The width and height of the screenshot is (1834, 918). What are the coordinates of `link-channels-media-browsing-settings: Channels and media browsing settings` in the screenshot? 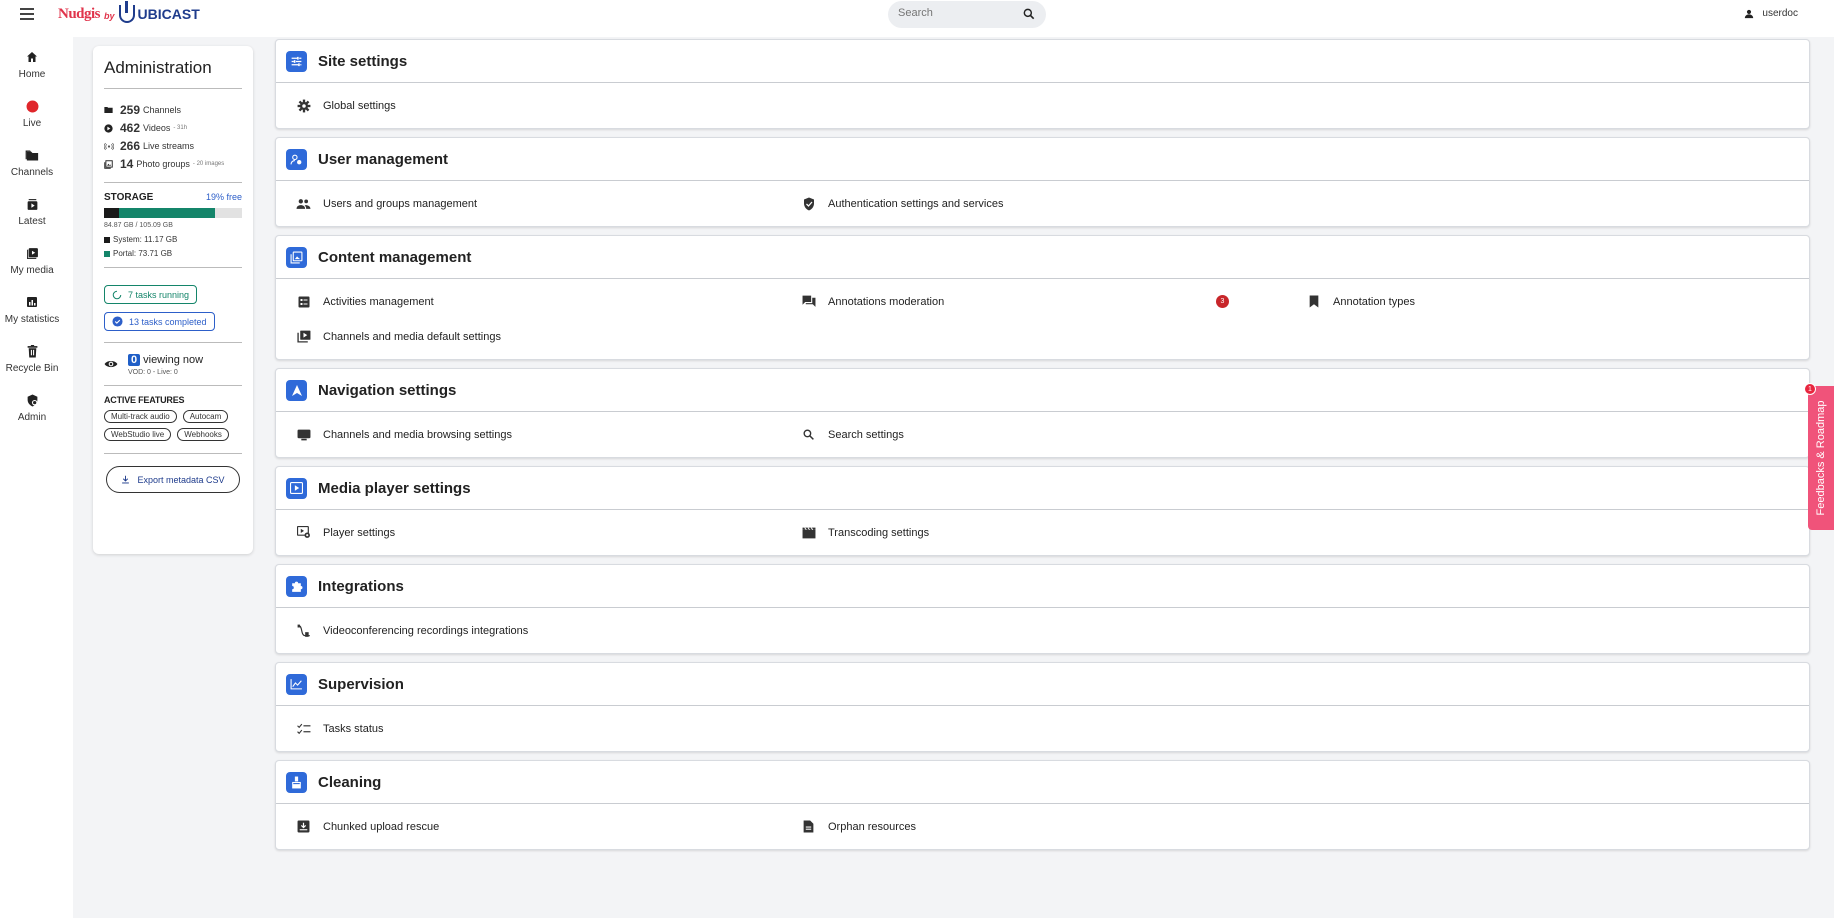 It's located at (404, 434).